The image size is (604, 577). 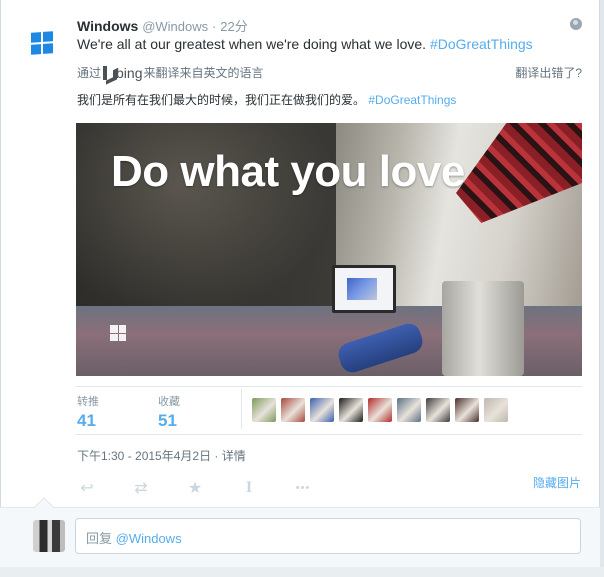 I want to click on translation-suffix: 来翻译来自英文的语言, so click(x=203, y=73).